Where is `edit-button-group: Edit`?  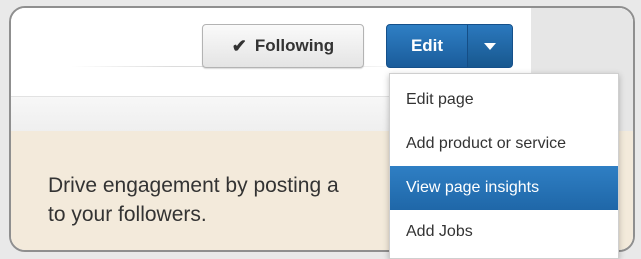 edit-button-group: Edit is located at coordinates (449, 46).